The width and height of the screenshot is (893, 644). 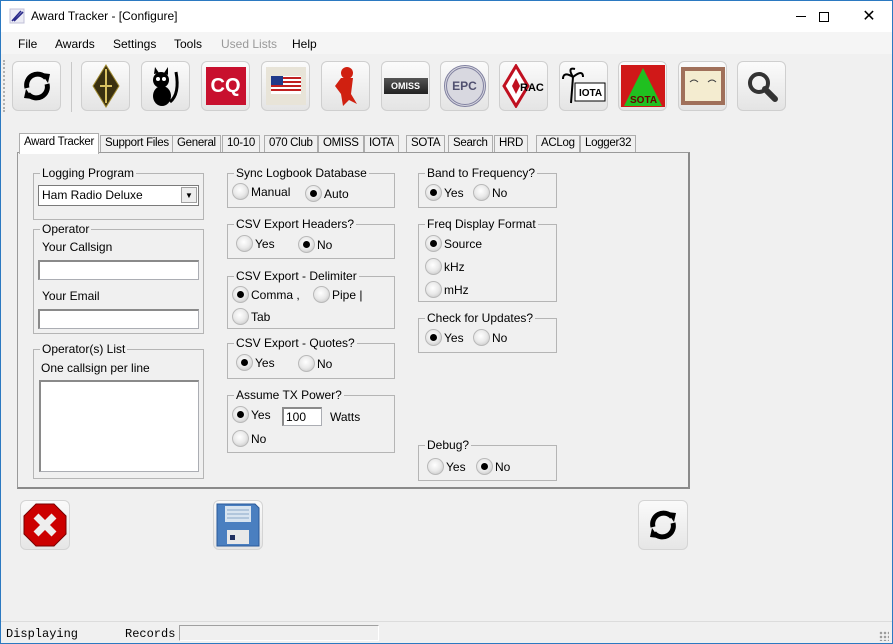 I want to click on toolbar-black-cat-button, so click(x=165, y=86).